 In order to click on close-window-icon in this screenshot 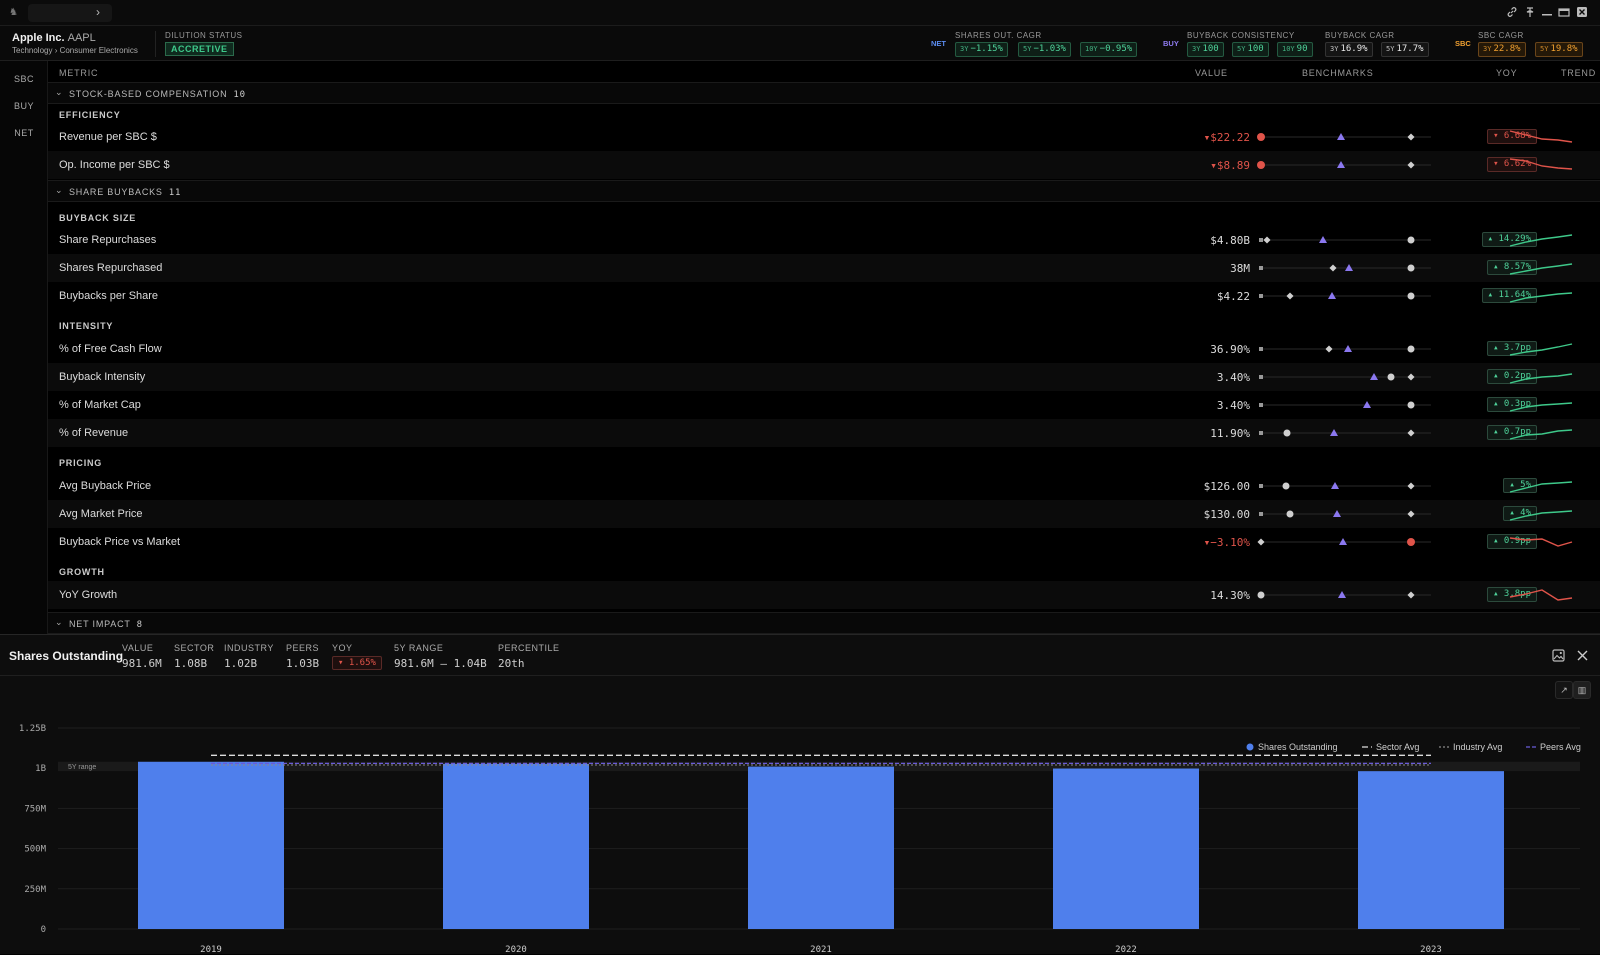, I will do `click(1582, 13)`.